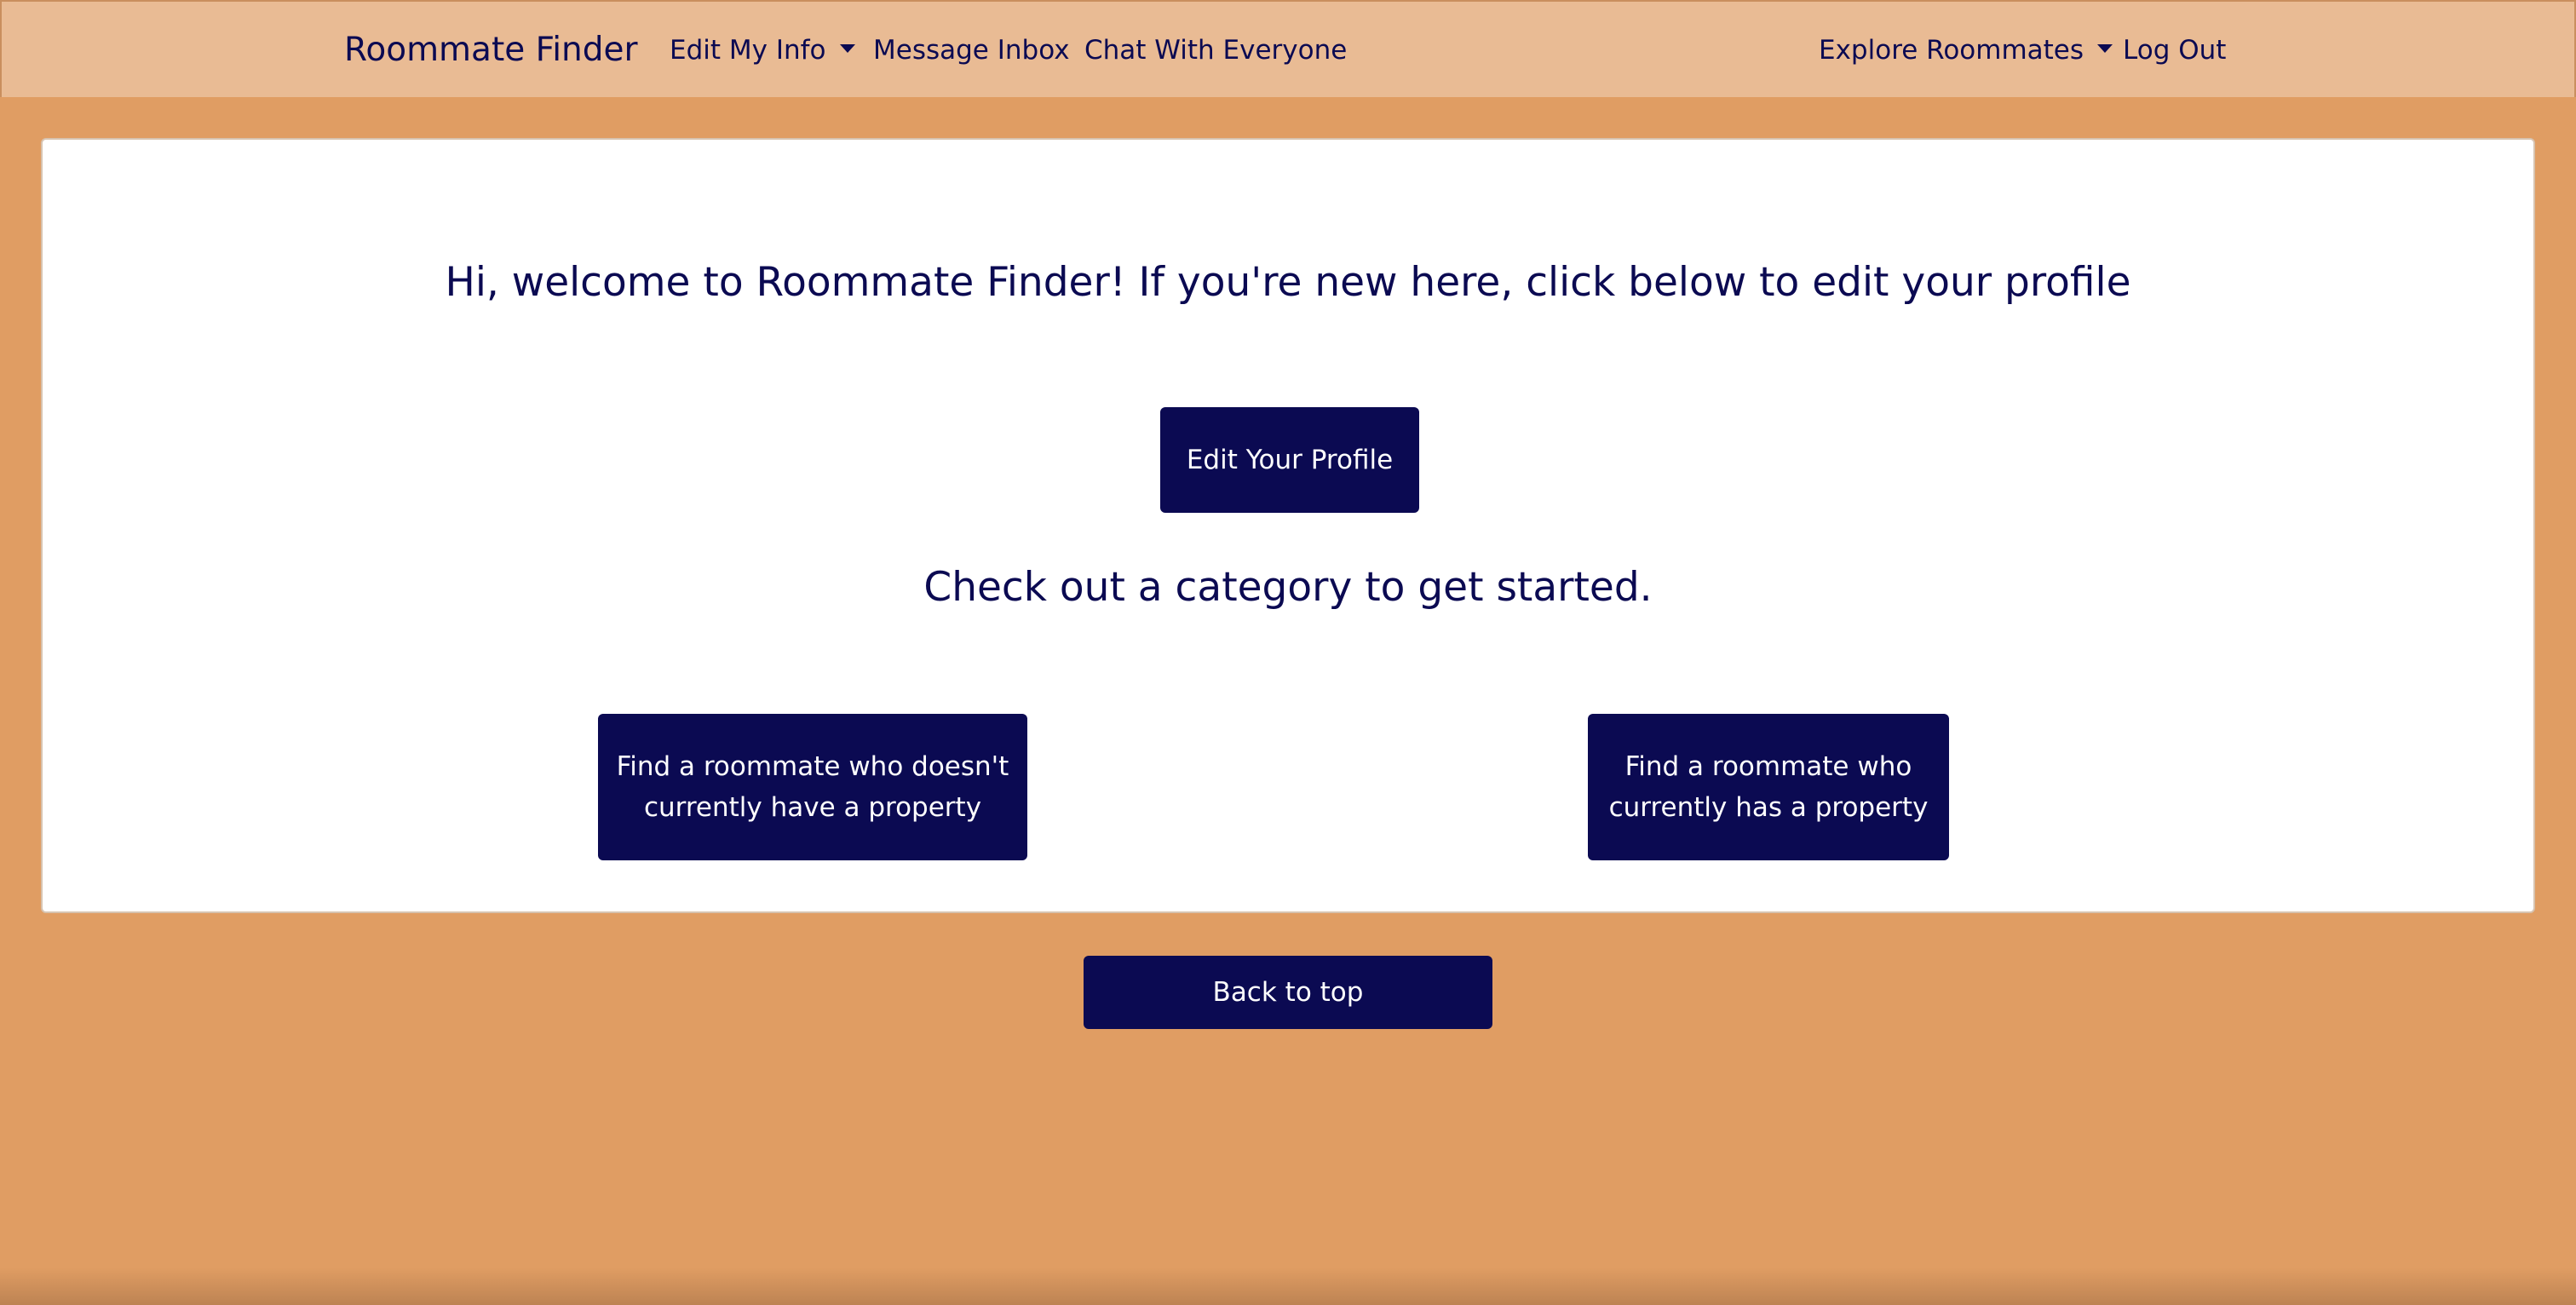  What do you see at coordinates (1288, 992) in the screenshot?
I see `back-to-top-button: Back to top` at bounding box center [1288, 992].